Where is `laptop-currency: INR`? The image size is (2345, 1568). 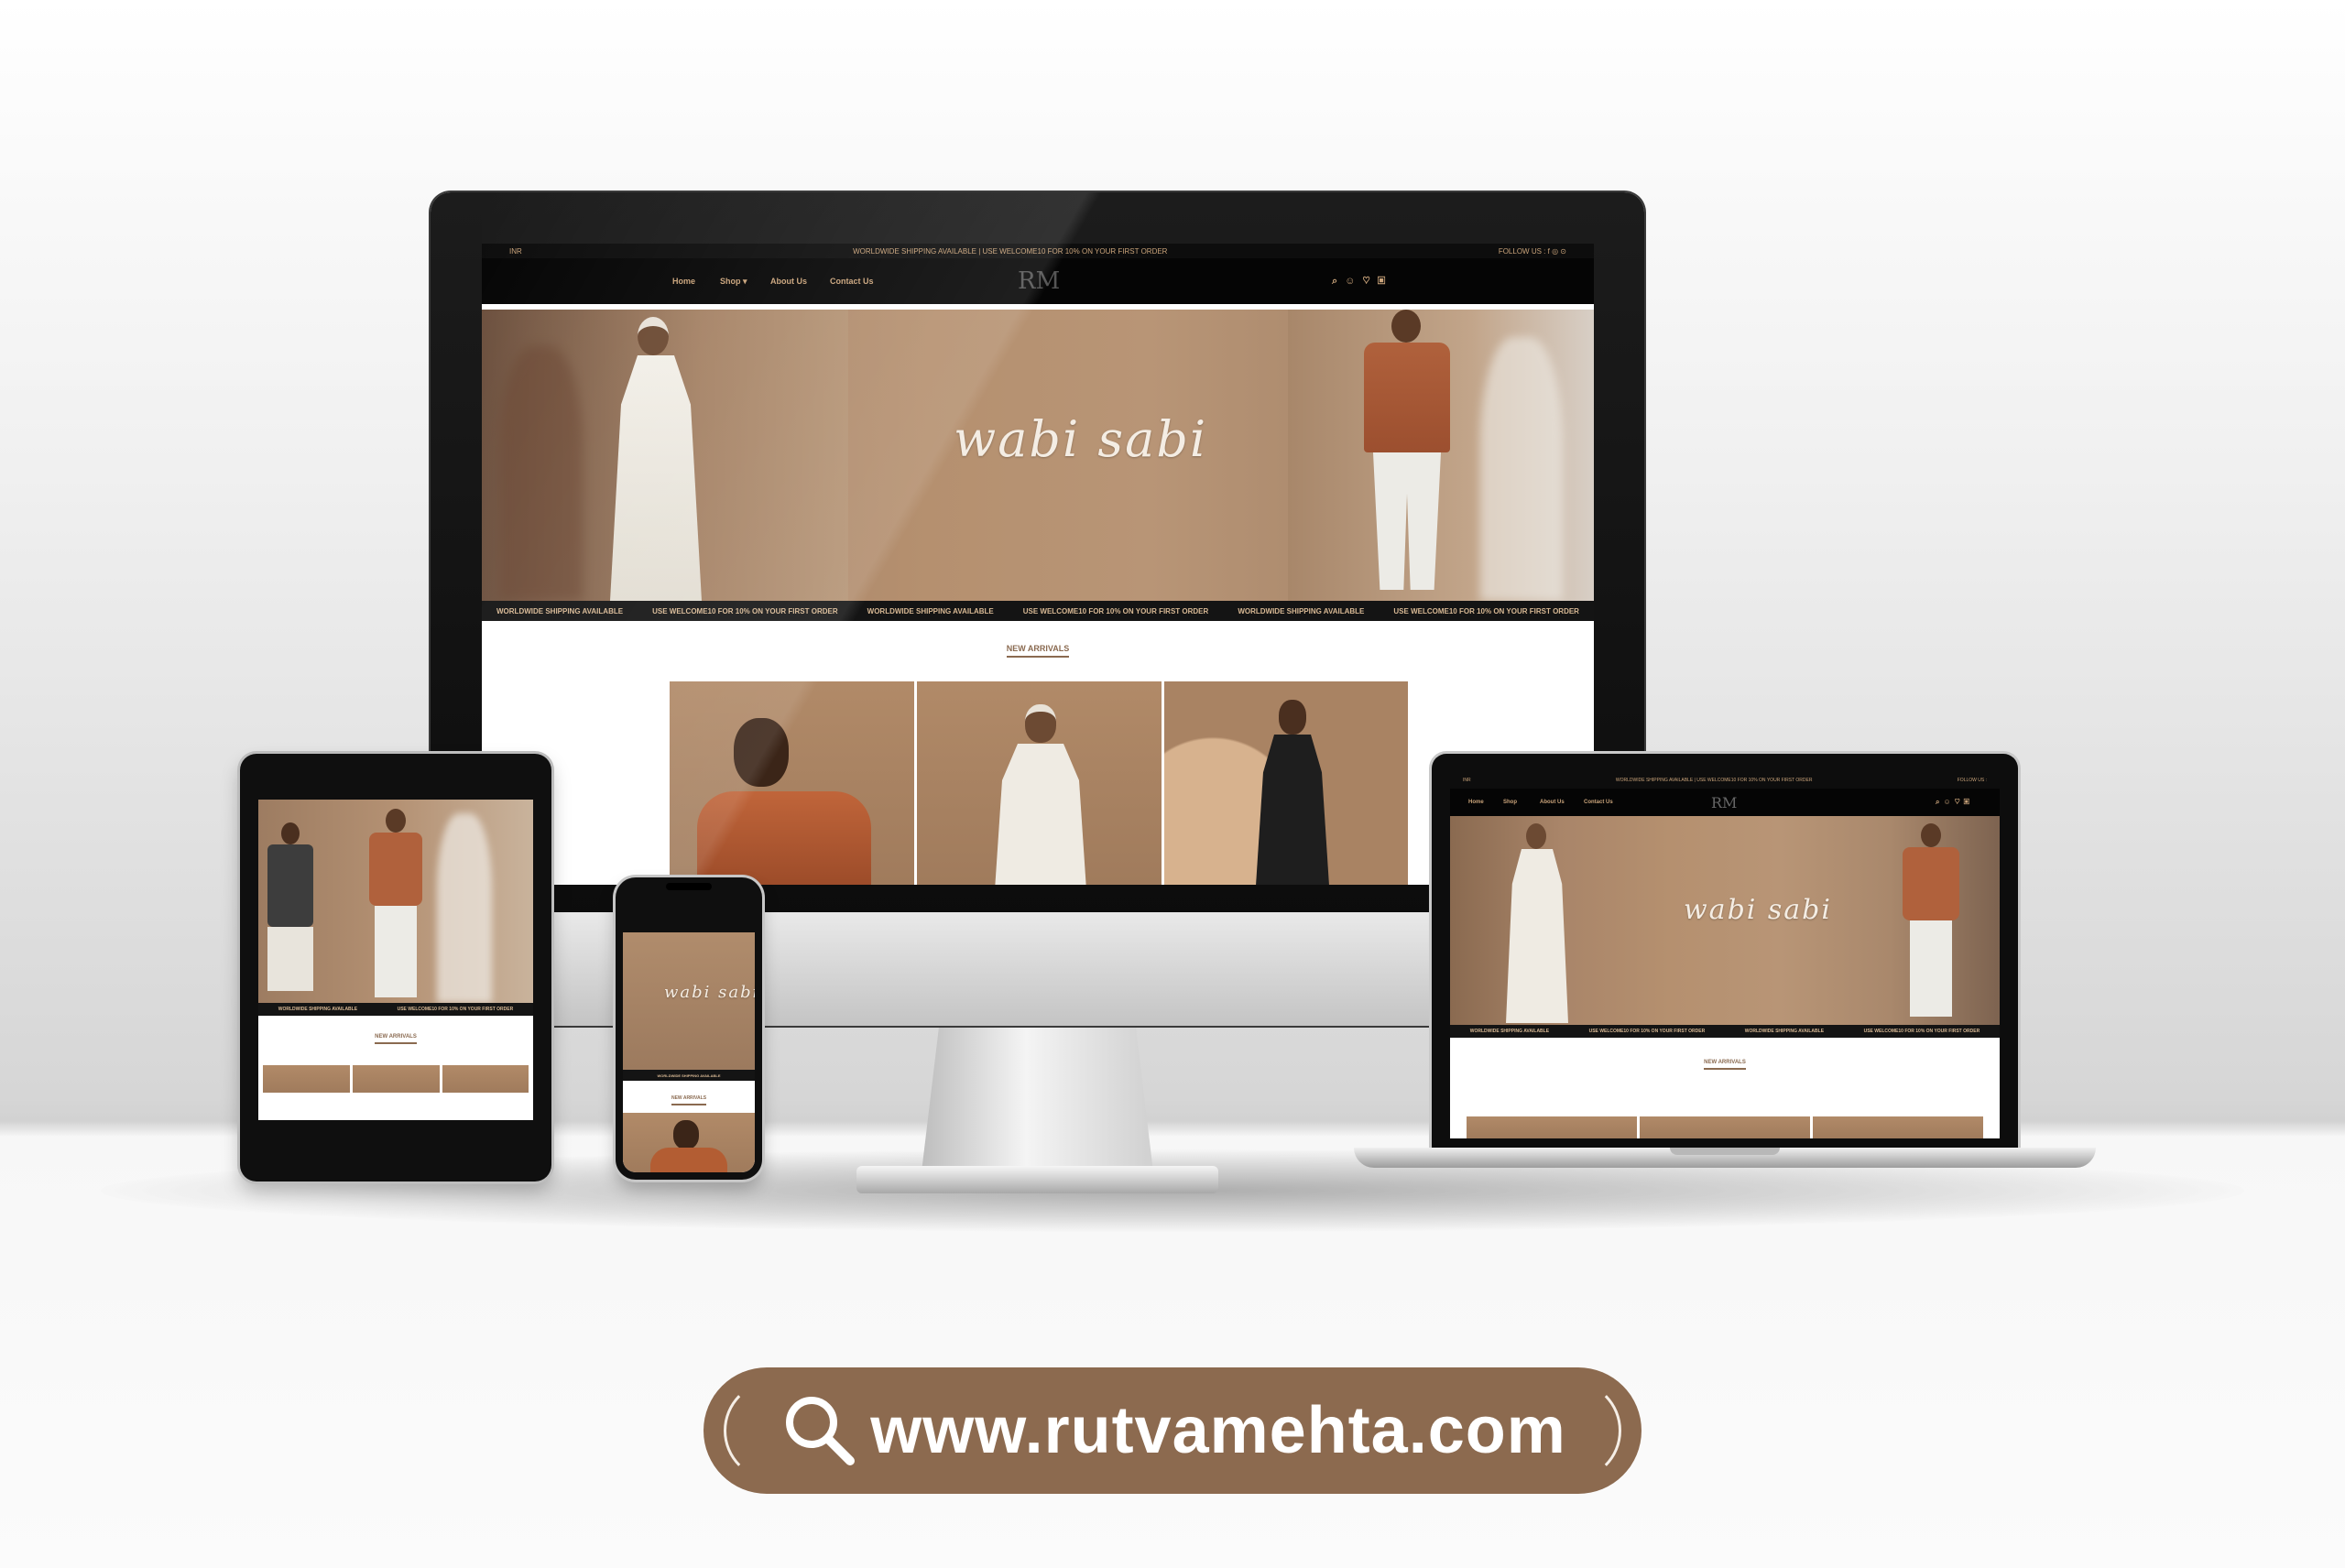
laptop-currency: INR is located at coordinates (1467, 780).